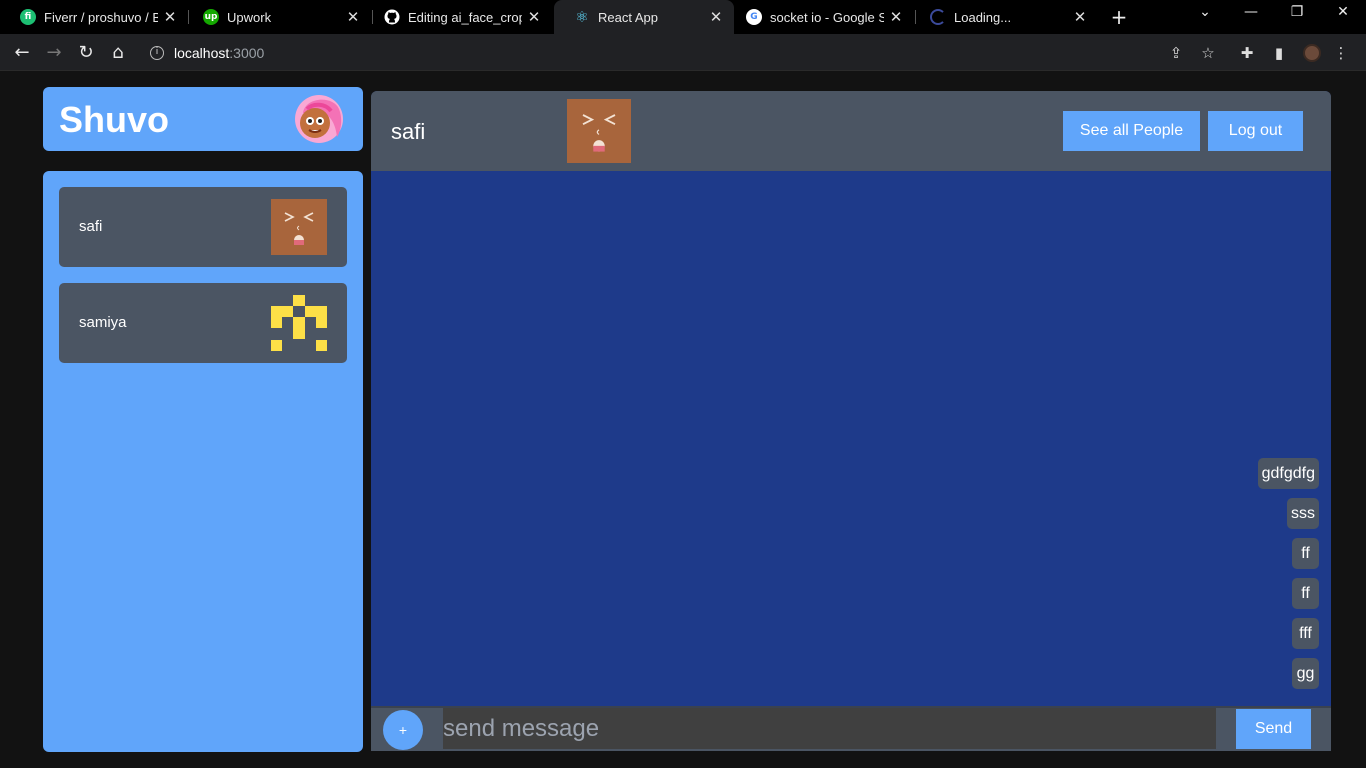 The width and height of the screenshot is (1366, 768). I want to click on reload-icon: ↻, so click(86, 53).